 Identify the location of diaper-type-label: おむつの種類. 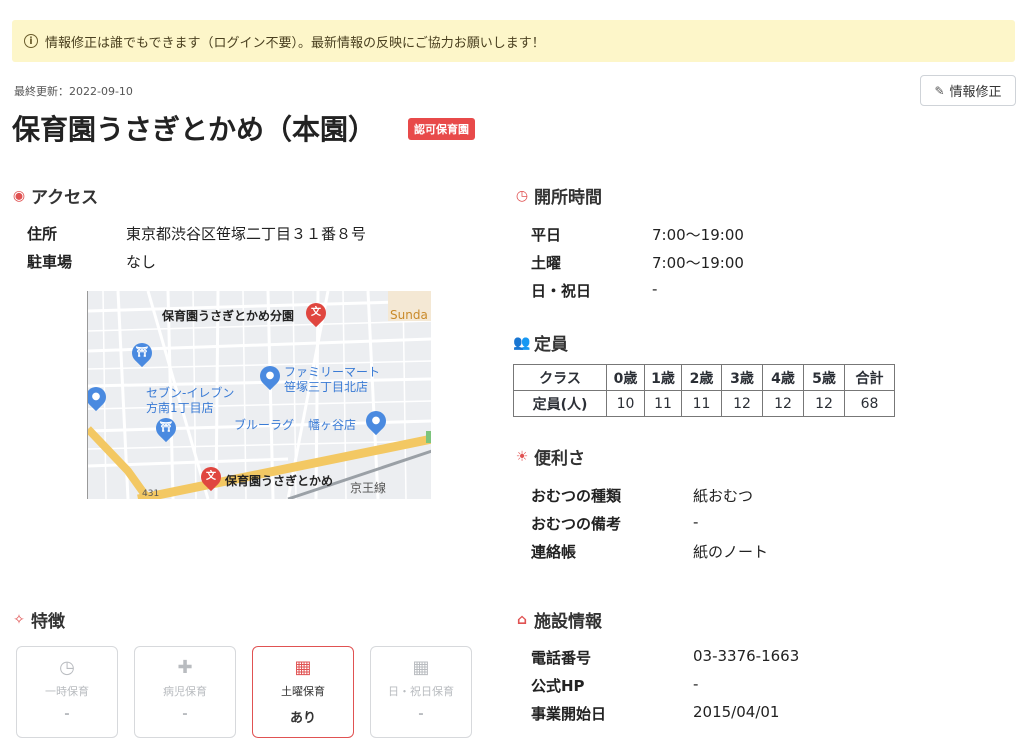
(576, 496).